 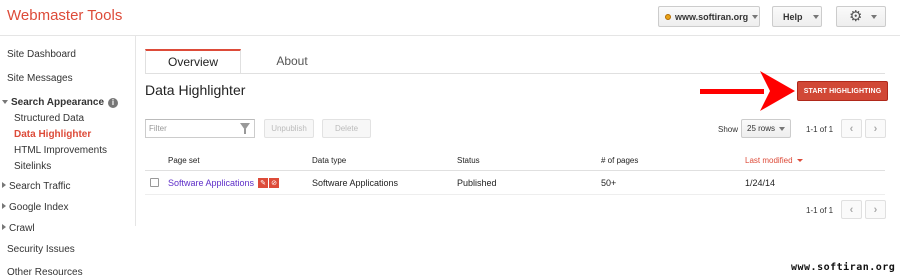 I want to click on sidebar-item-label: Search Appearance, so click(x=58, y=102).